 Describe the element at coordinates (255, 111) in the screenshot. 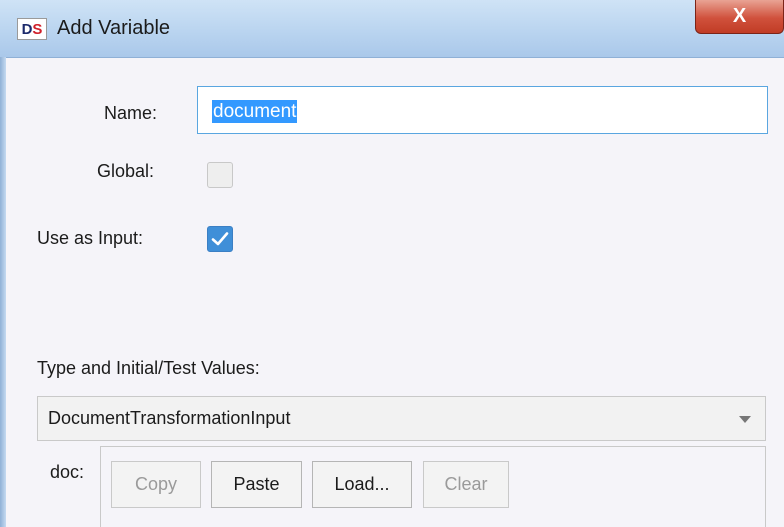

I see `name-input-value: document` at that location.